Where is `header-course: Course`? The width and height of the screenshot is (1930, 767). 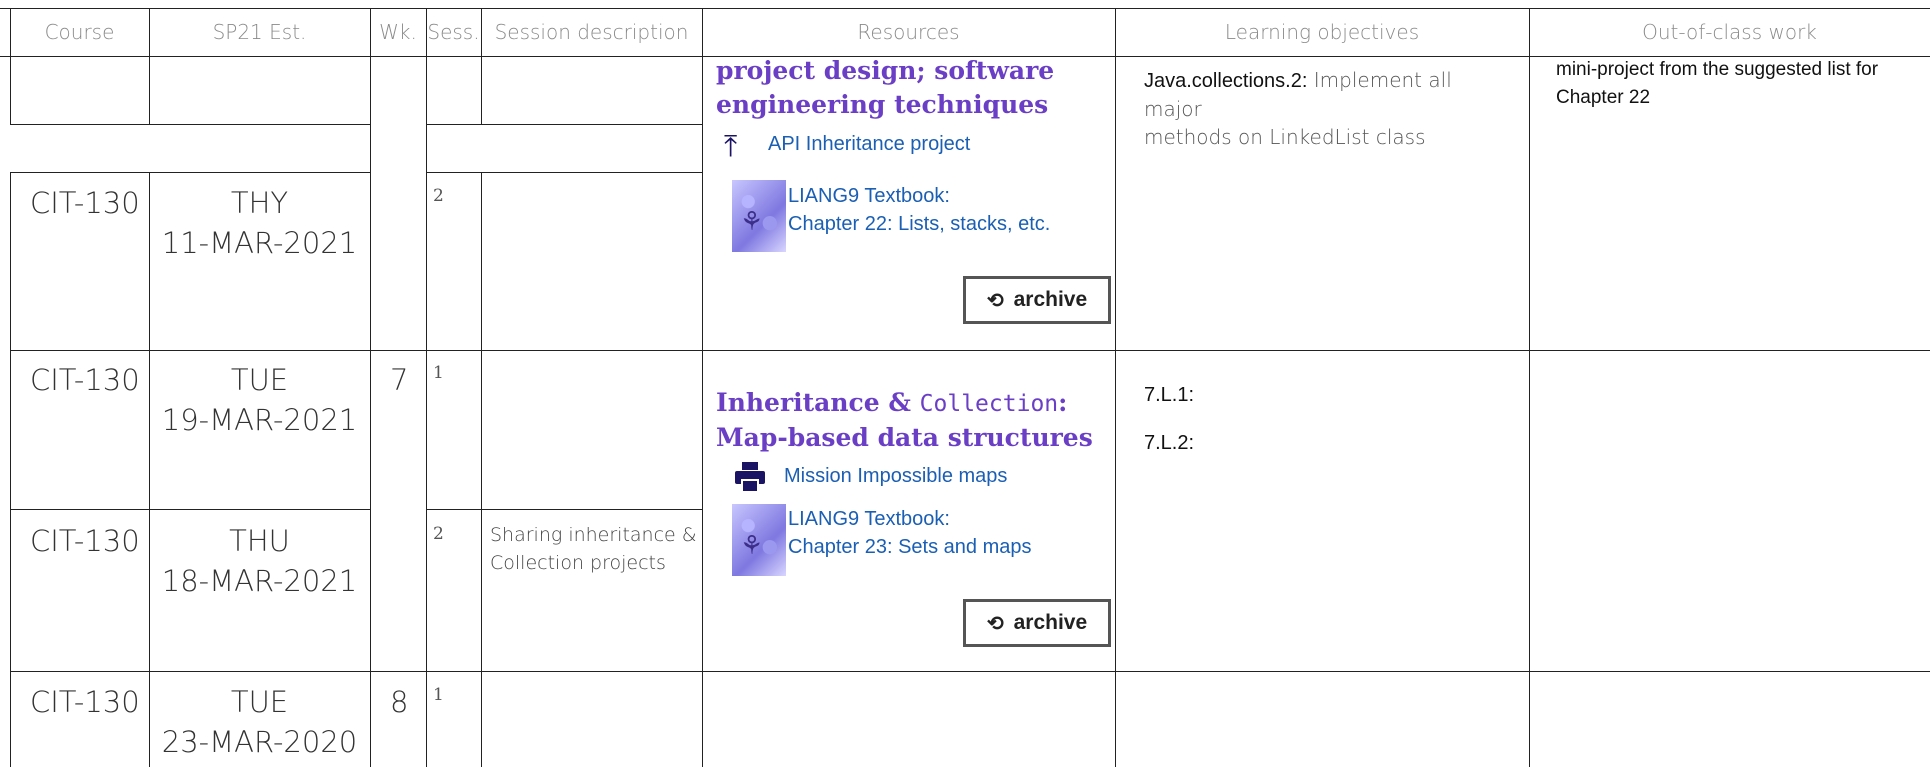 header-course: Course is located at coordinates (79, 32).